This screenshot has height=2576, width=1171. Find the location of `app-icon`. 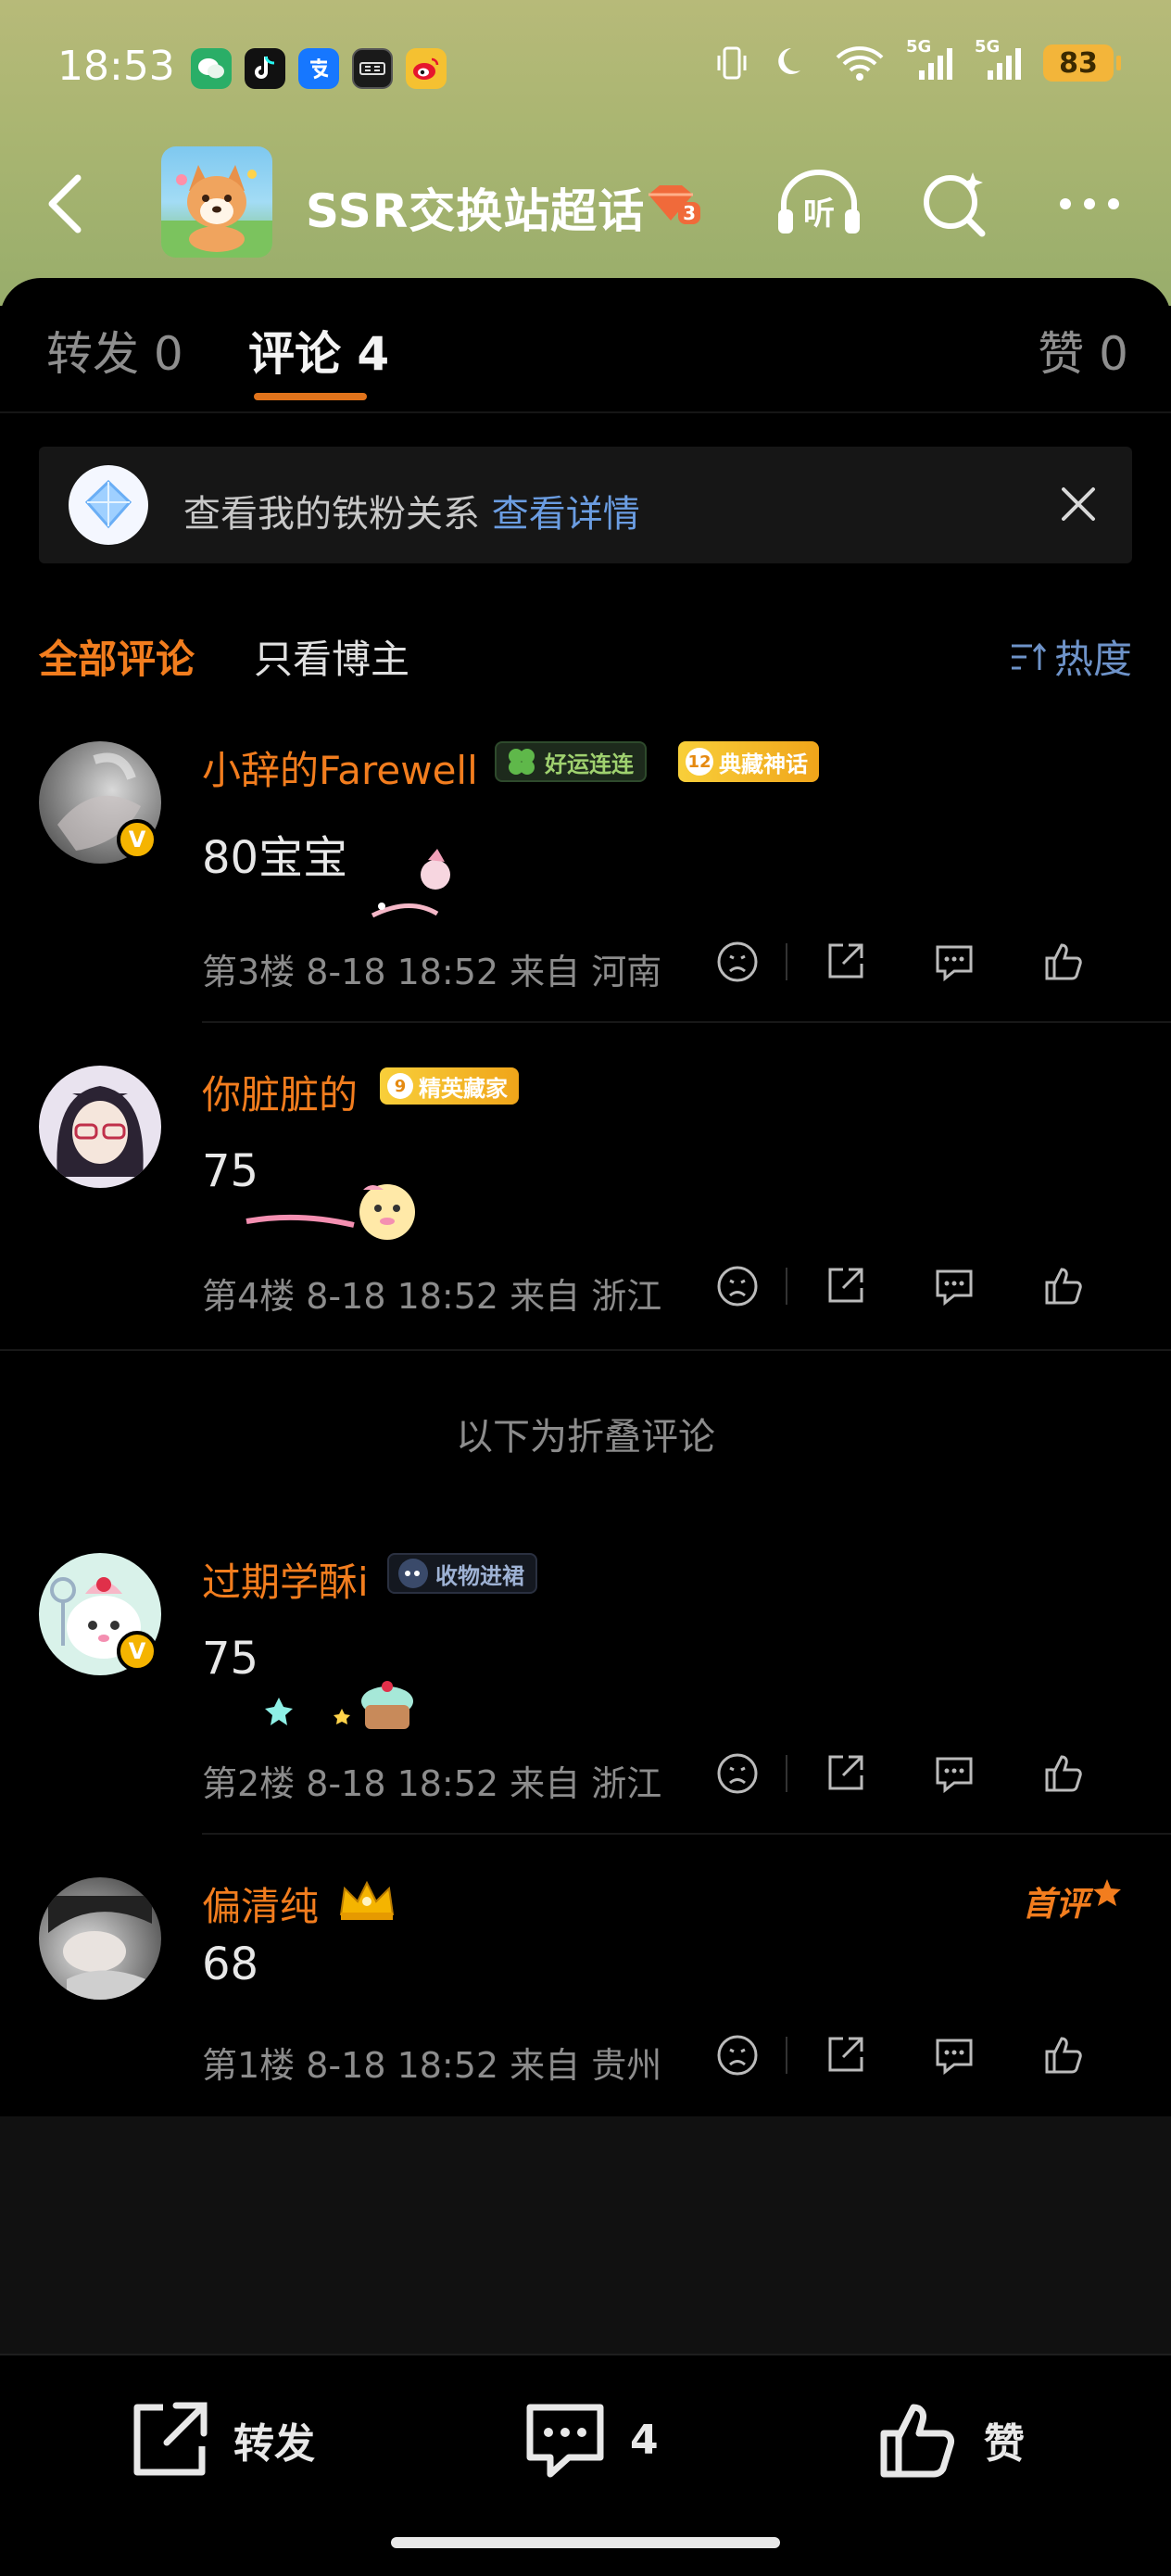

app-icon is located at coordinates (373, 68).